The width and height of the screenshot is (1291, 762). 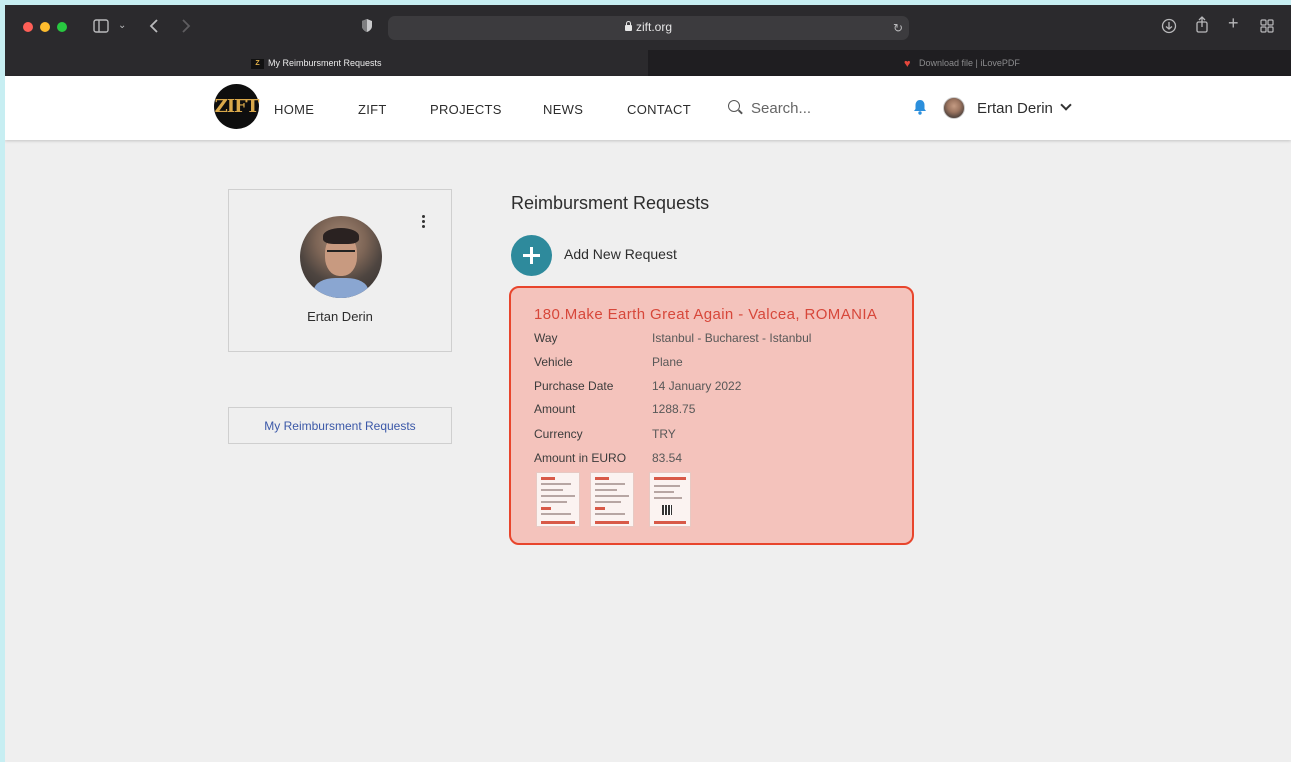 I want to click on field-value: 14 January 2022, so click(x=697, y=386).